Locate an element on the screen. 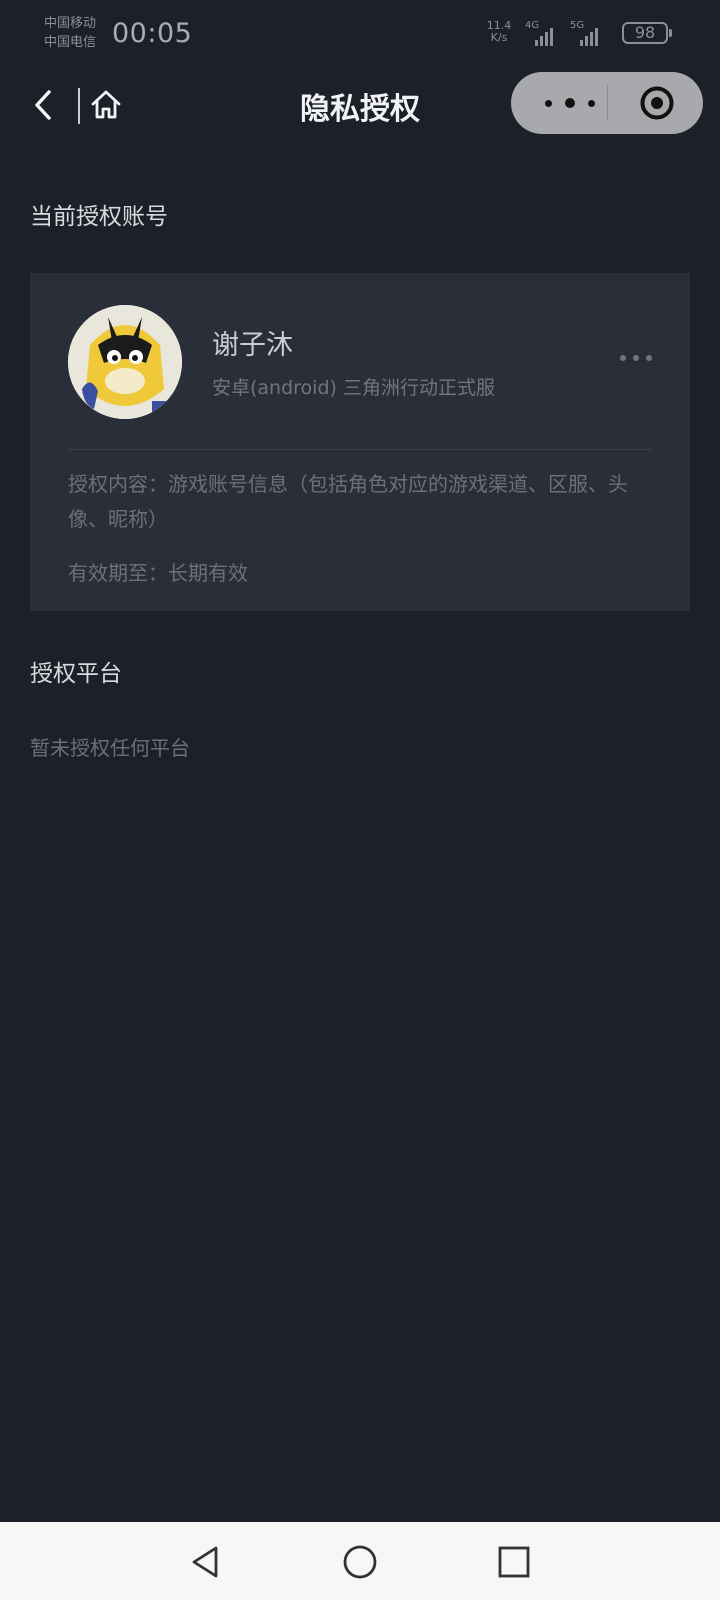  carrier-1: 中国移动 is located at coordinates (70, 23).